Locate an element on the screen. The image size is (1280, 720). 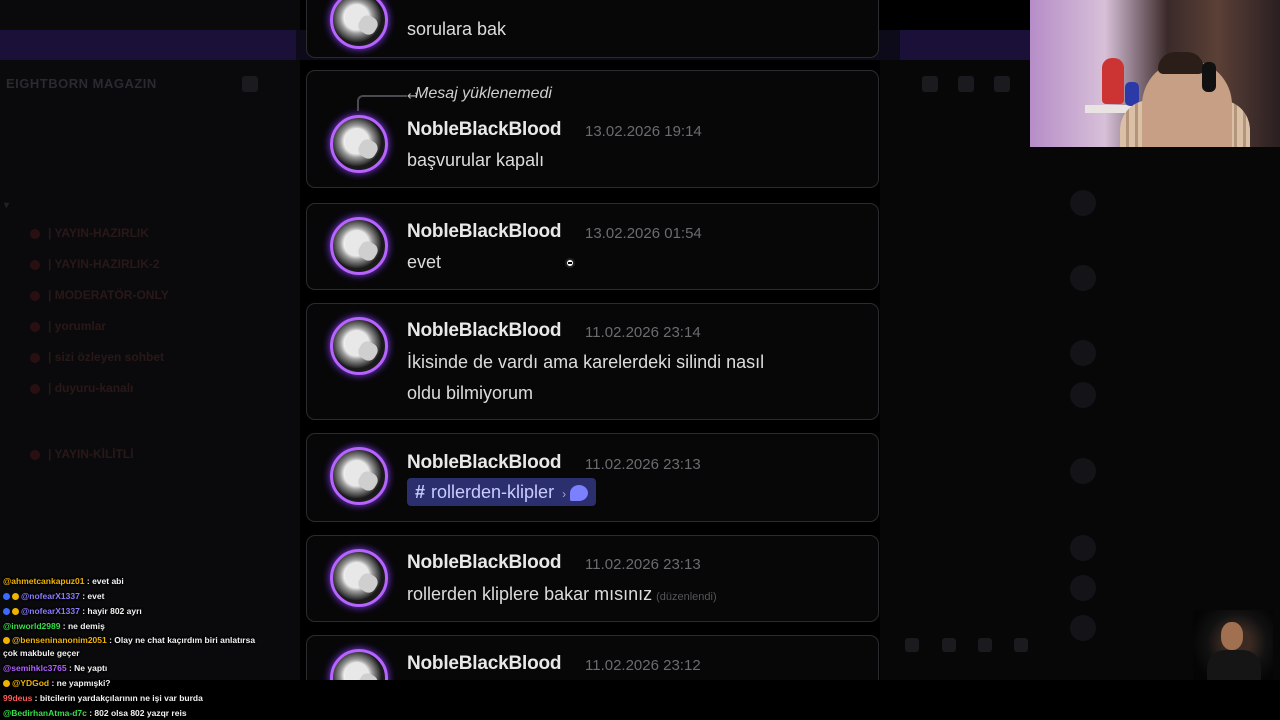
chat-message: @inworld2989 : ne demiş is located at coordinates (54, 626).